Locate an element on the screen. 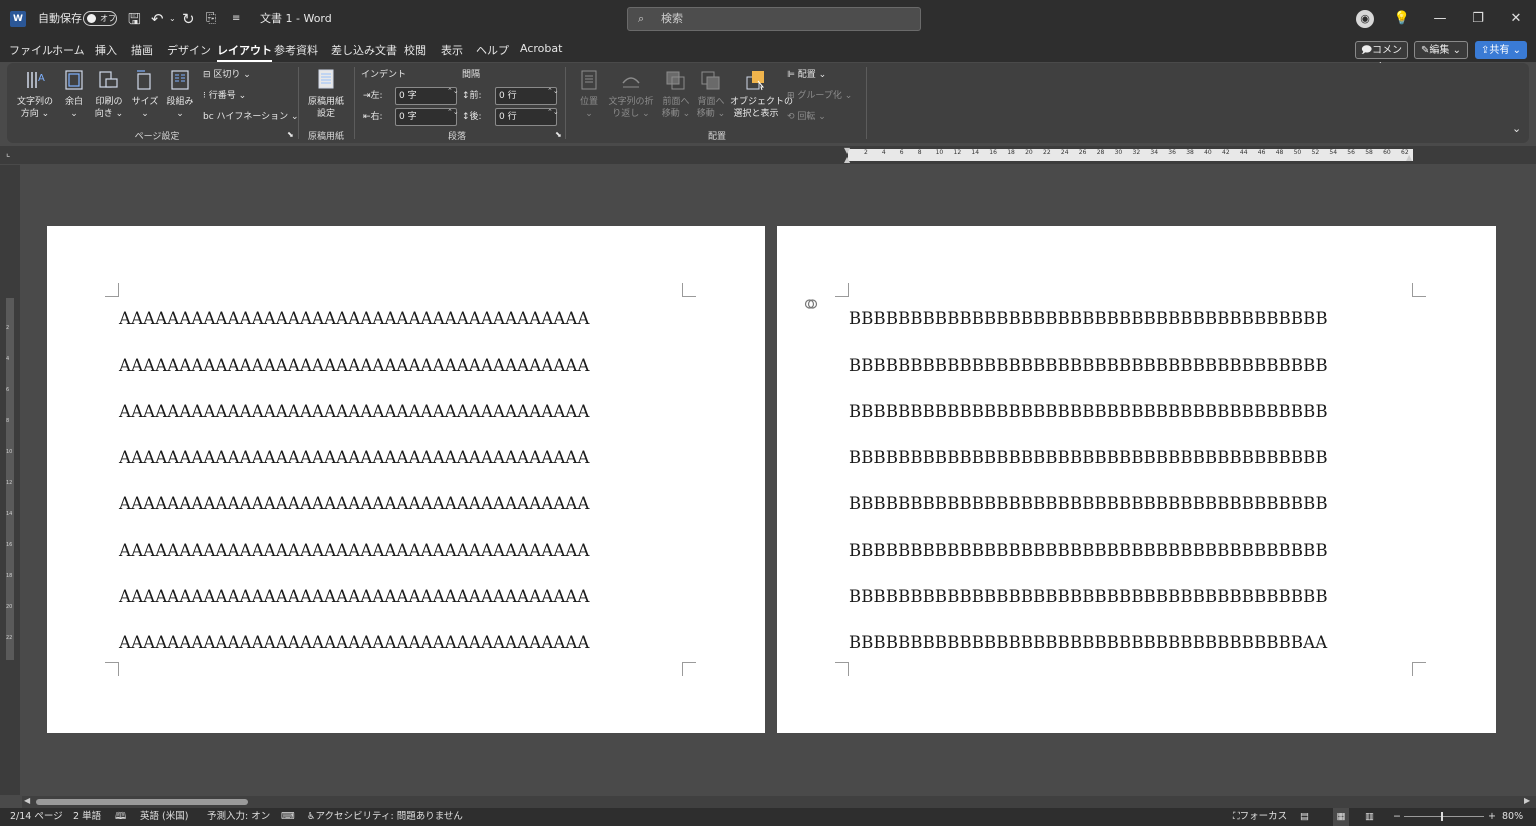 This screenshot has height=826, width=1536. web-layout-icon: ▥ is located at coordinates (1369, 817).